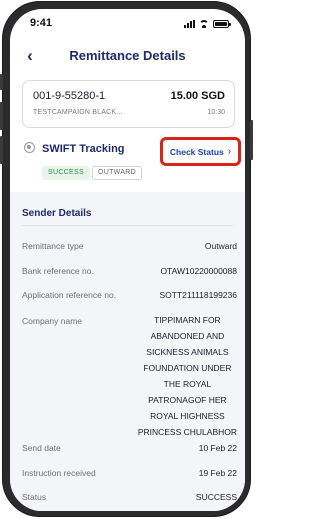 The width and height of the screenshot is (320, 519). What do you see at coordinates (217, 473) in the screenshot?
I see `detail-value: 19 Feb 22` at bounding box center [217, 473].